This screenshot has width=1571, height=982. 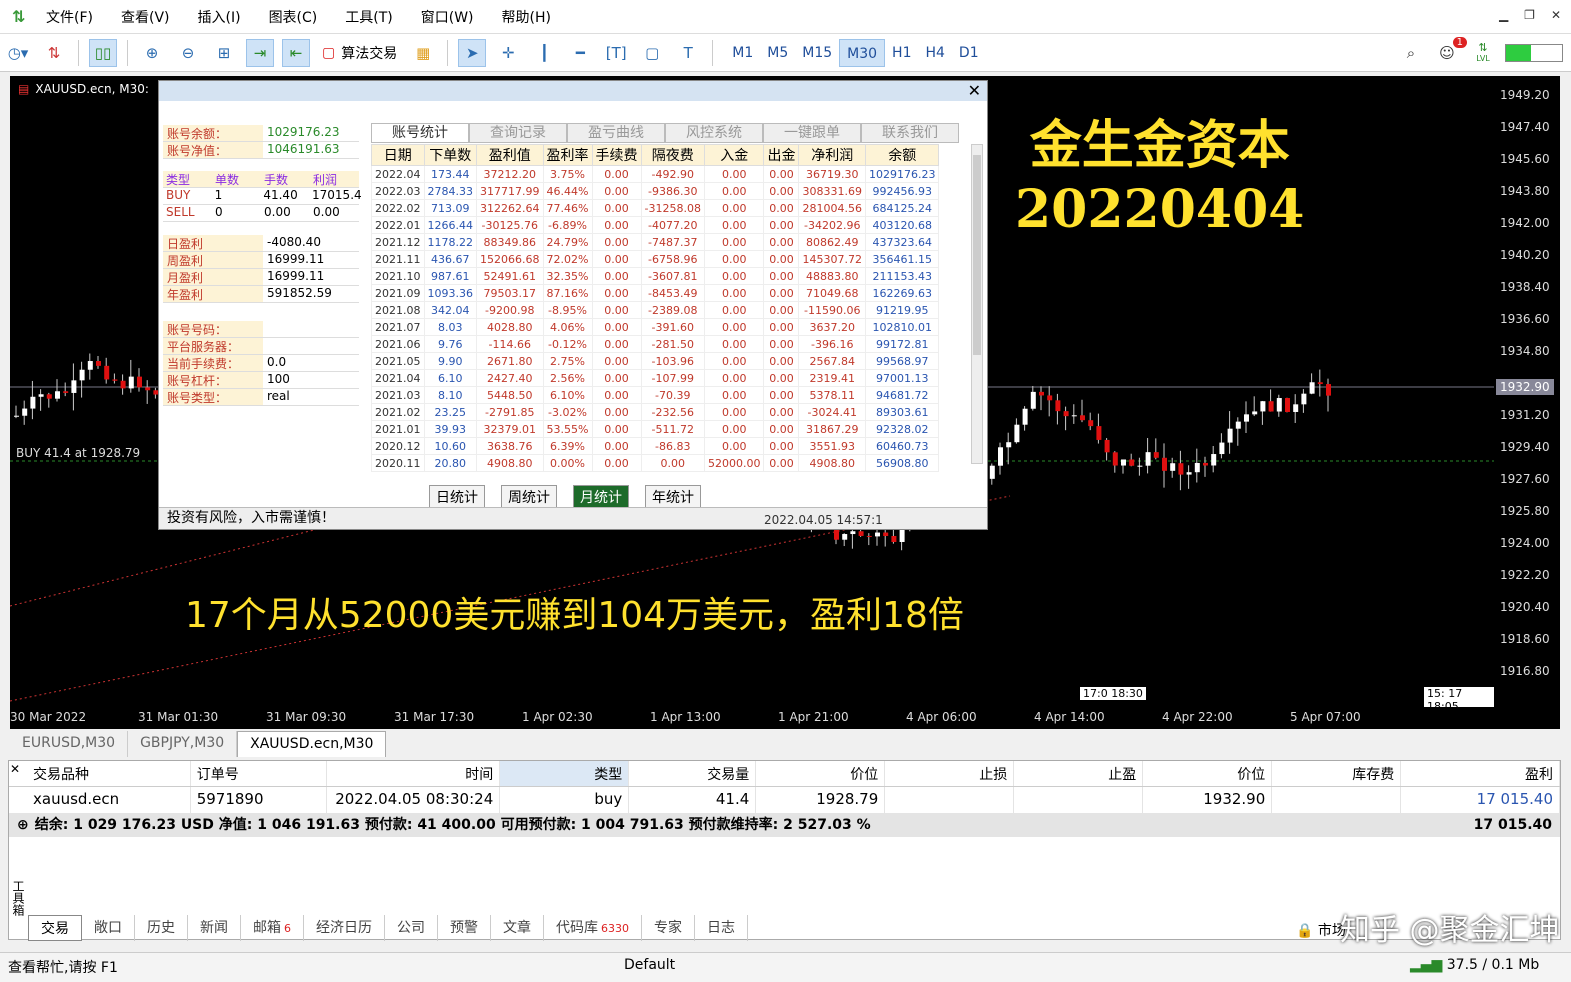 What do you see at coordinates (69, 744) in the screenshot?
I see `symbol-tab: EURUSD,M30` at bounding box center [69, 744].